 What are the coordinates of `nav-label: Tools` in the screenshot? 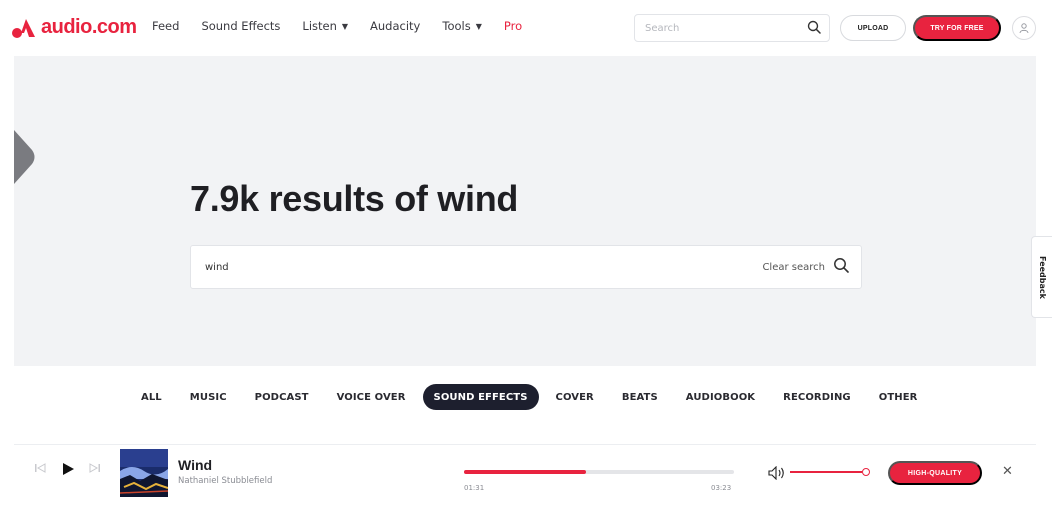 It's located at (456, 26).